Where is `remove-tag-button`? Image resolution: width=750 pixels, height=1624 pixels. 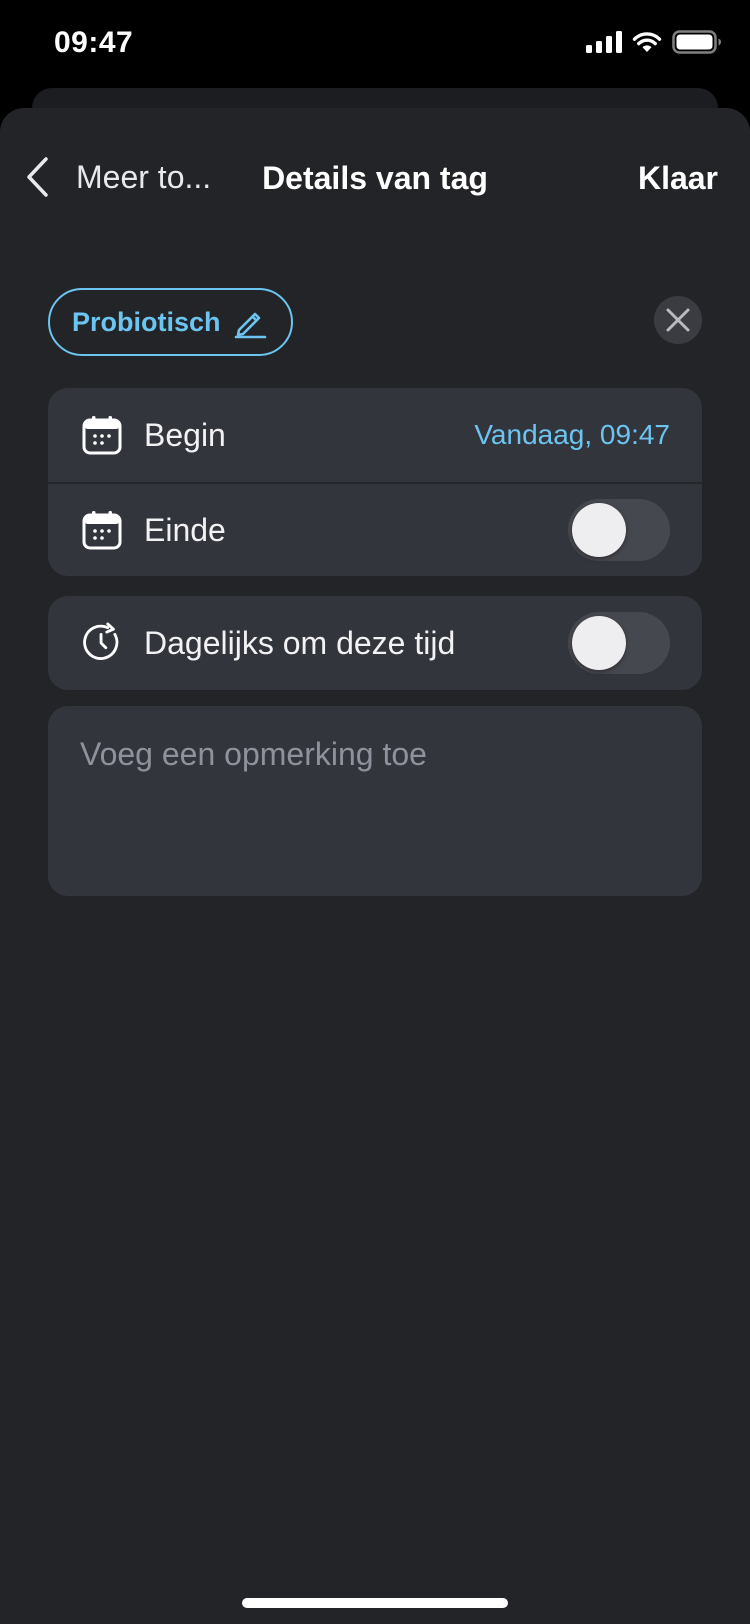 remove-tag-button is located at coordinates (678, 320).